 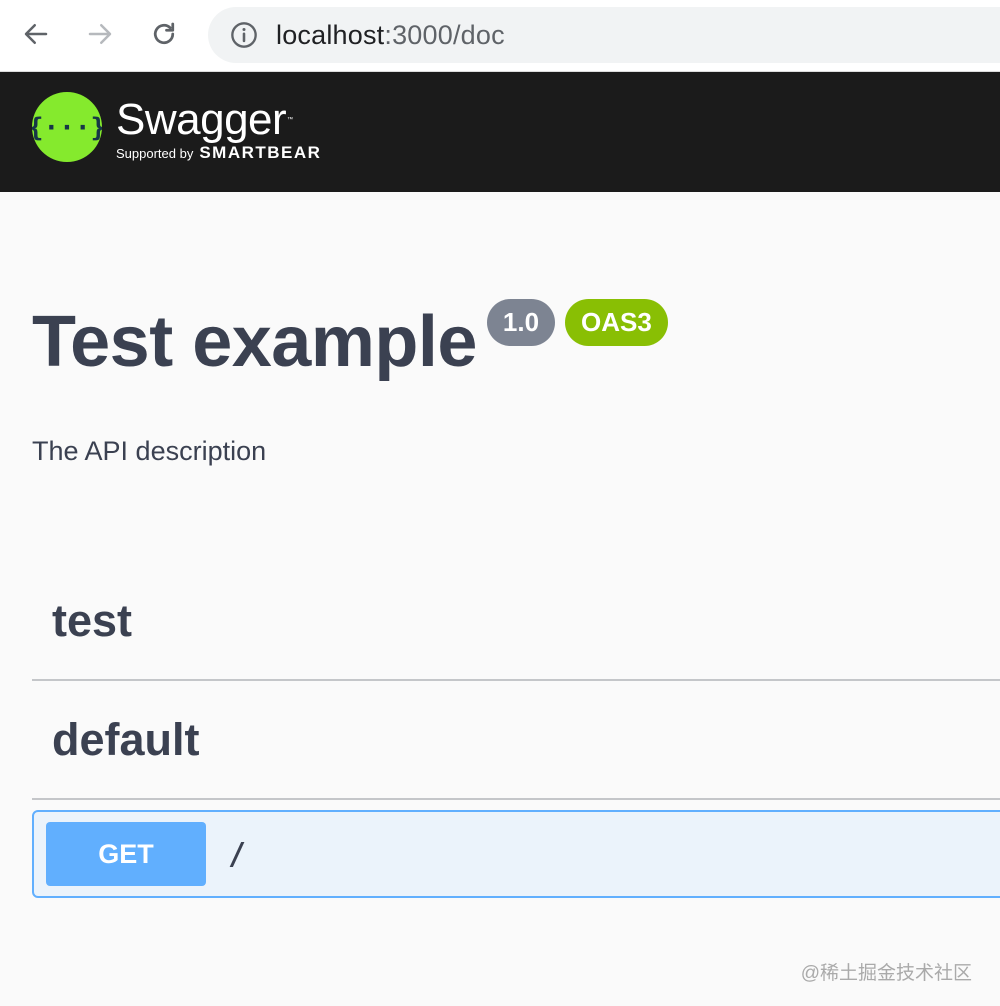 I want to click on browser-toolbar: localhost:3000/doc, so click(x=500, y=36).